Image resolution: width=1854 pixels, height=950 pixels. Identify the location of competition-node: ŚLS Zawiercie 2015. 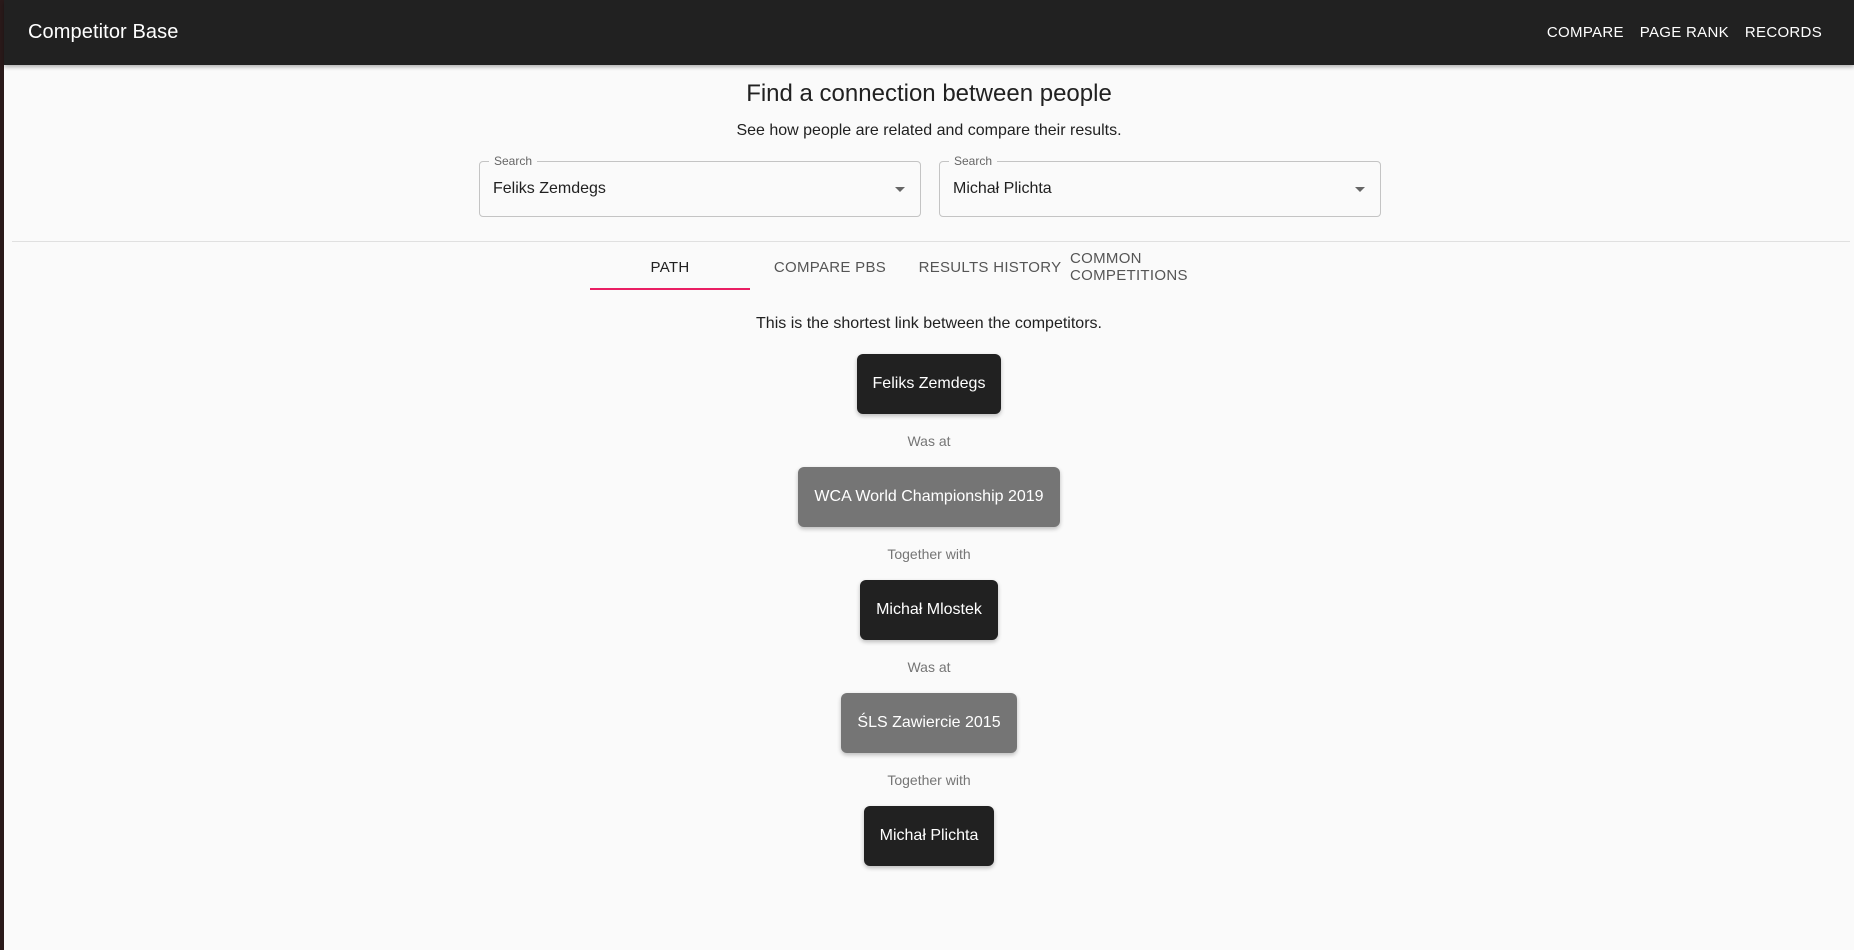
(929, 723).